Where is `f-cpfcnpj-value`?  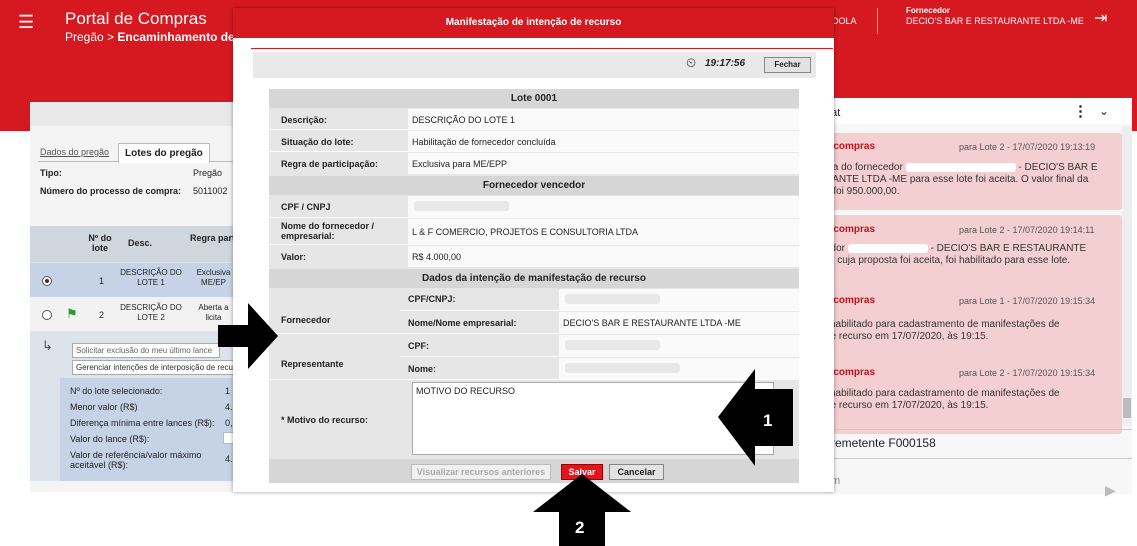
f-cpfcnpj-value is located at coordinates (679, 299).